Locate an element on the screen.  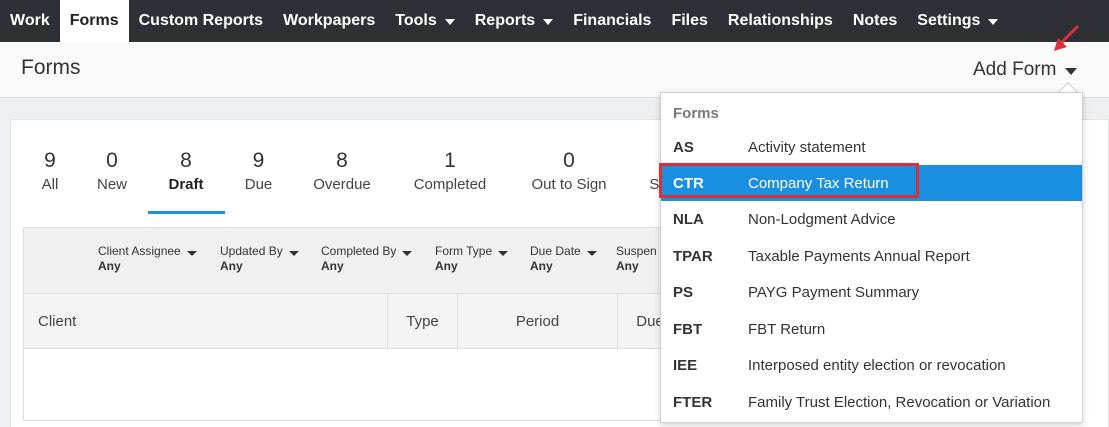
nav-item-files: Files is located at coordinates (689, 21).